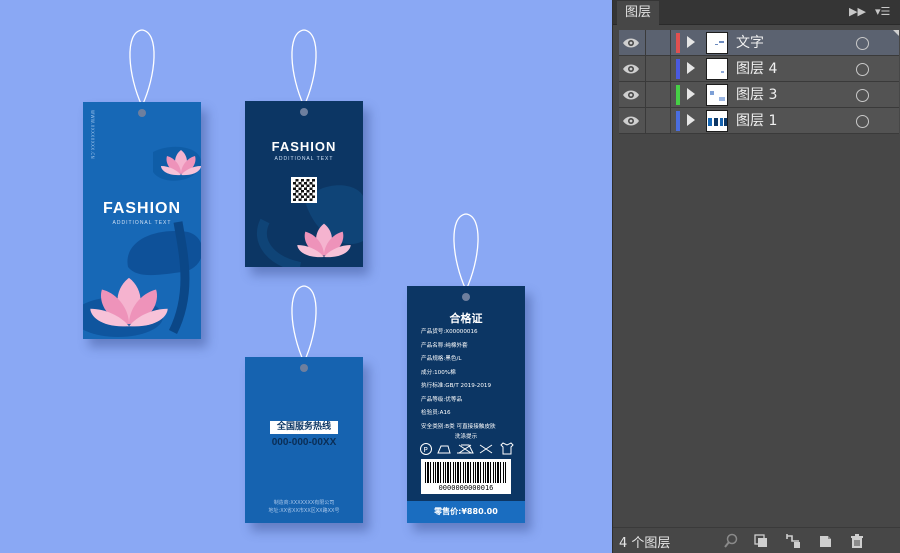 The width and height of the screenshot is (900, 553). What do you see at coordinates (756, 95) in the screenshot?
I see `layer-name: 图层 3` at bounding box center [756, 95].